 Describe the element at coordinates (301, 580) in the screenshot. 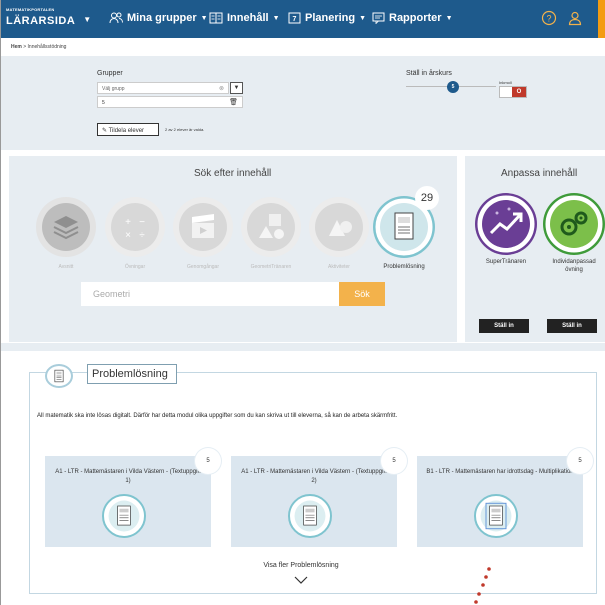

I see `chevron-down-icon` at that location.